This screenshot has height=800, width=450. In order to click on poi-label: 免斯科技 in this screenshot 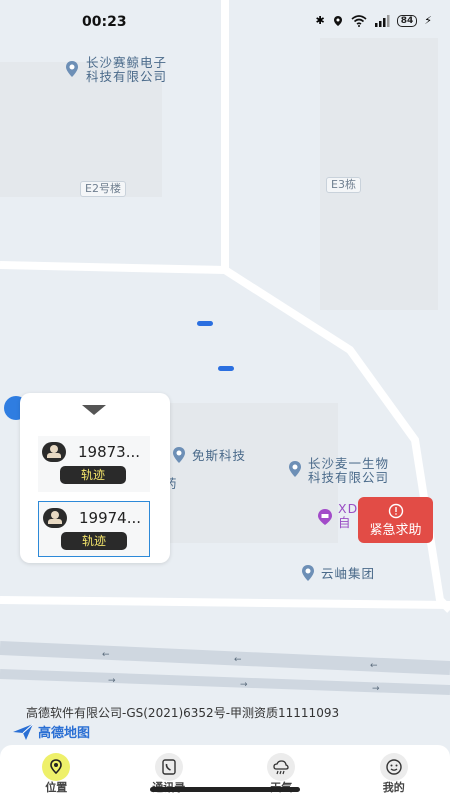, I will do `click(219, 455)`.